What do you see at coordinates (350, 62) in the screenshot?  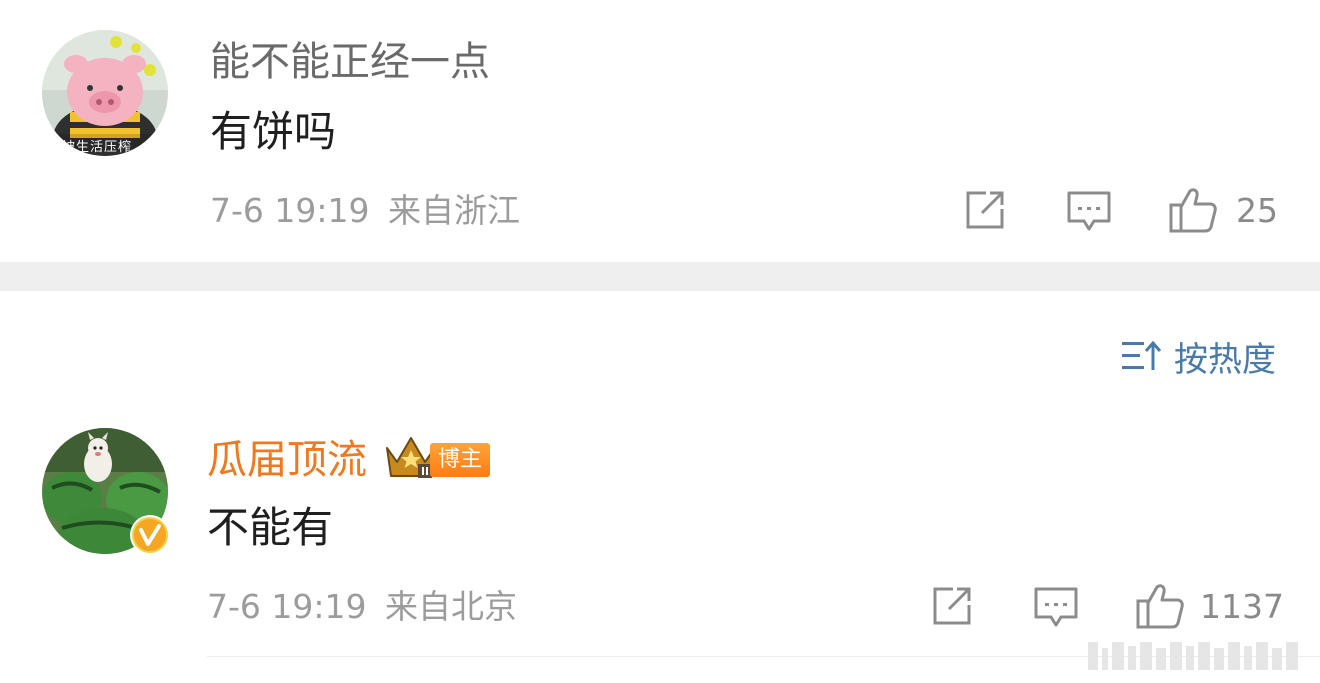 I see `username: 能不能正经一点` at bounding box center [350, 62].